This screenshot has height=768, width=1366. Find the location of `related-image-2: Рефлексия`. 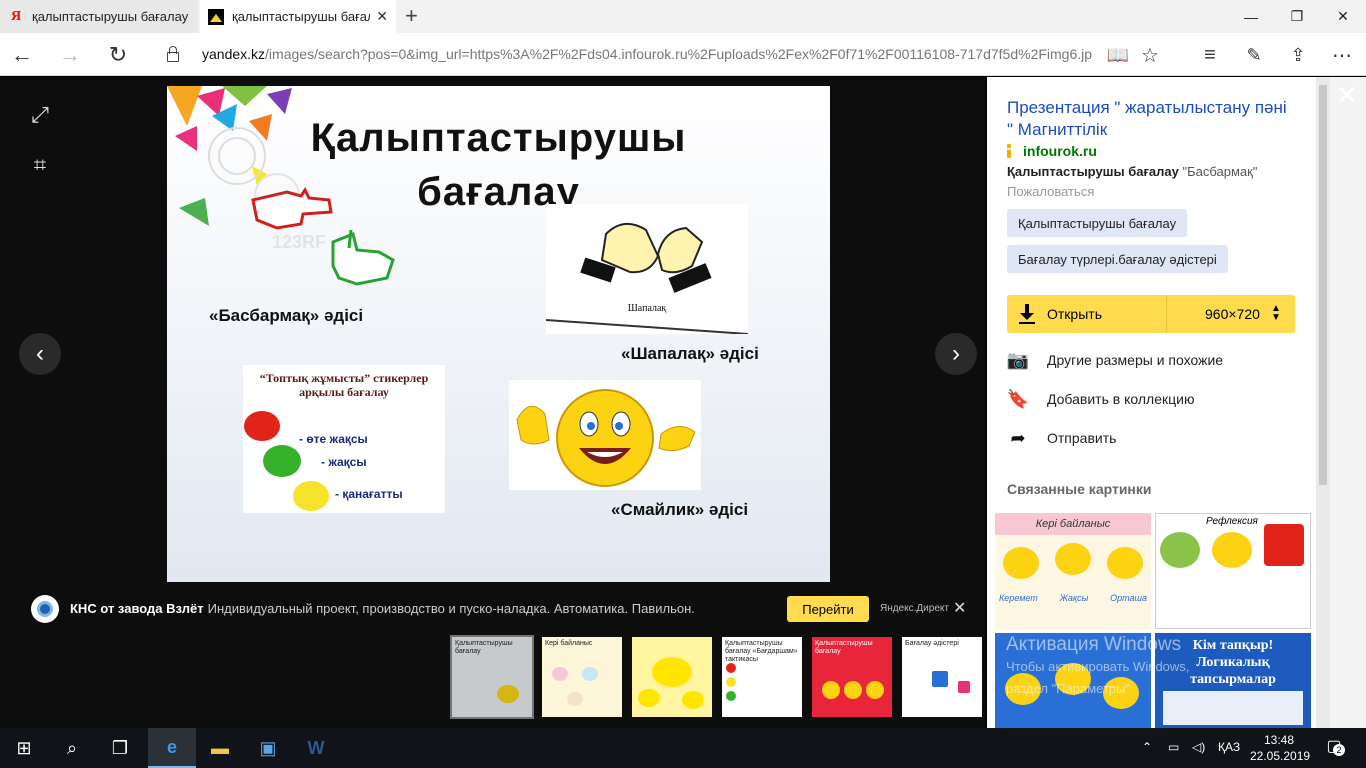

related-image-2: Рефлексия is located at coordinates (1233, 571).